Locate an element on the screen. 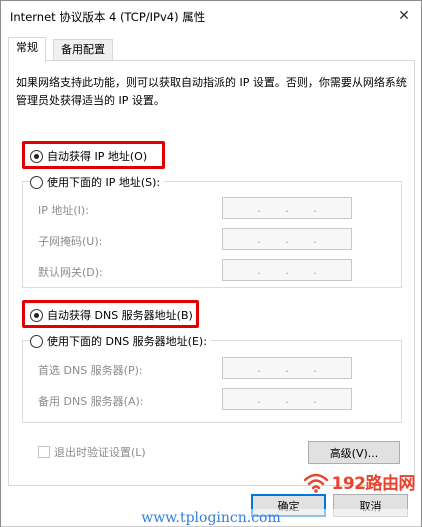 Image resolution: width=422 pixels, height=527 pixels. ip-address-label: IP 地址(I): is located at coordinates (63, 210).